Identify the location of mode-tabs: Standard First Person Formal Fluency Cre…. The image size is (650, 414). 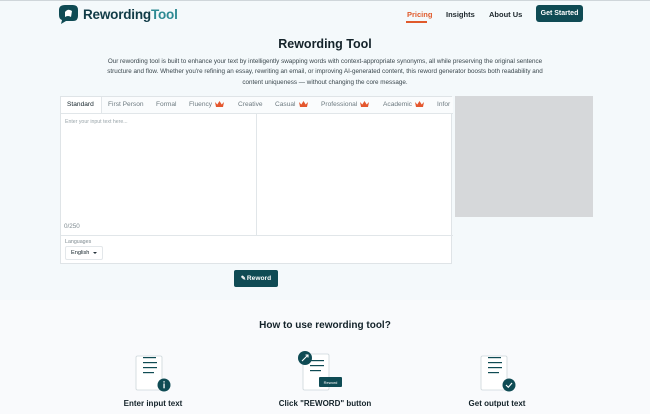
(257, 105).